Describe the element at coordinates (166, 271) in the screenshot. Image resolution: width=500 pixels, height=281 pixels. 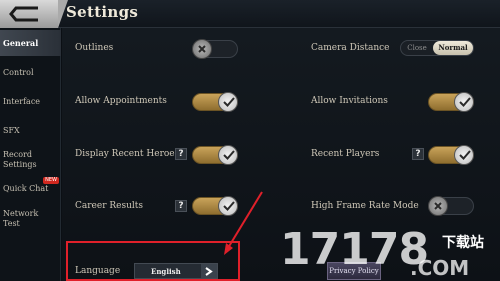
I see `language-value: English` at that location.